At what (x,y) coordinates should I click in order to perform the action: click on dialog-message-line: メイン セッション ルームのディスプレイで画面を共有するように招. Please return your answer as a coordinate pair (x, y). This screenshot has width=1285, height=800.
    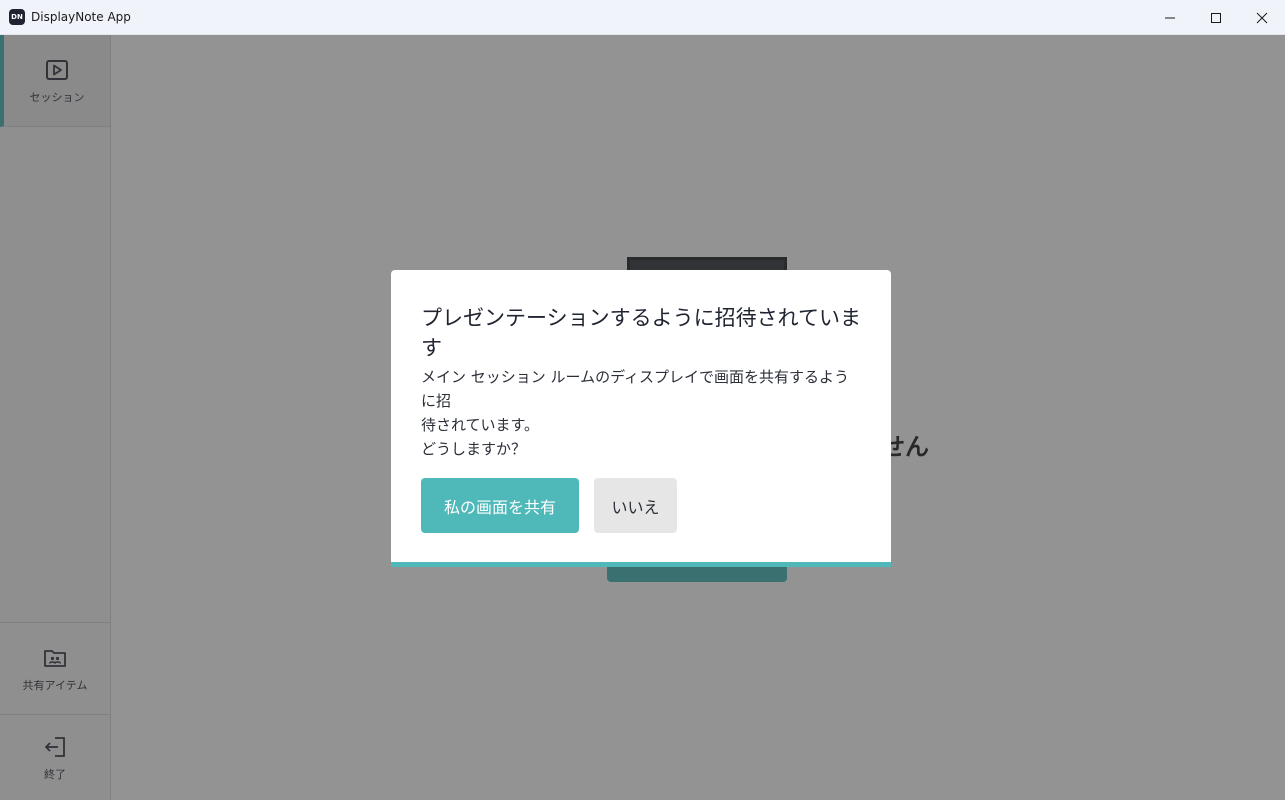
    Looking at the image, I should click on (635, 389).